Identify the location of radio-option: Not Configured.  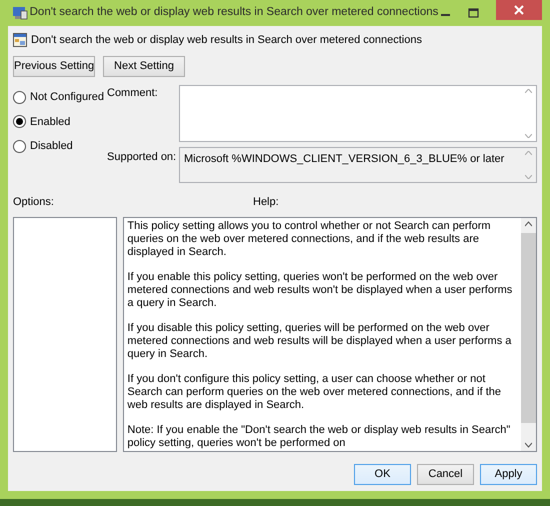
(60, 97).